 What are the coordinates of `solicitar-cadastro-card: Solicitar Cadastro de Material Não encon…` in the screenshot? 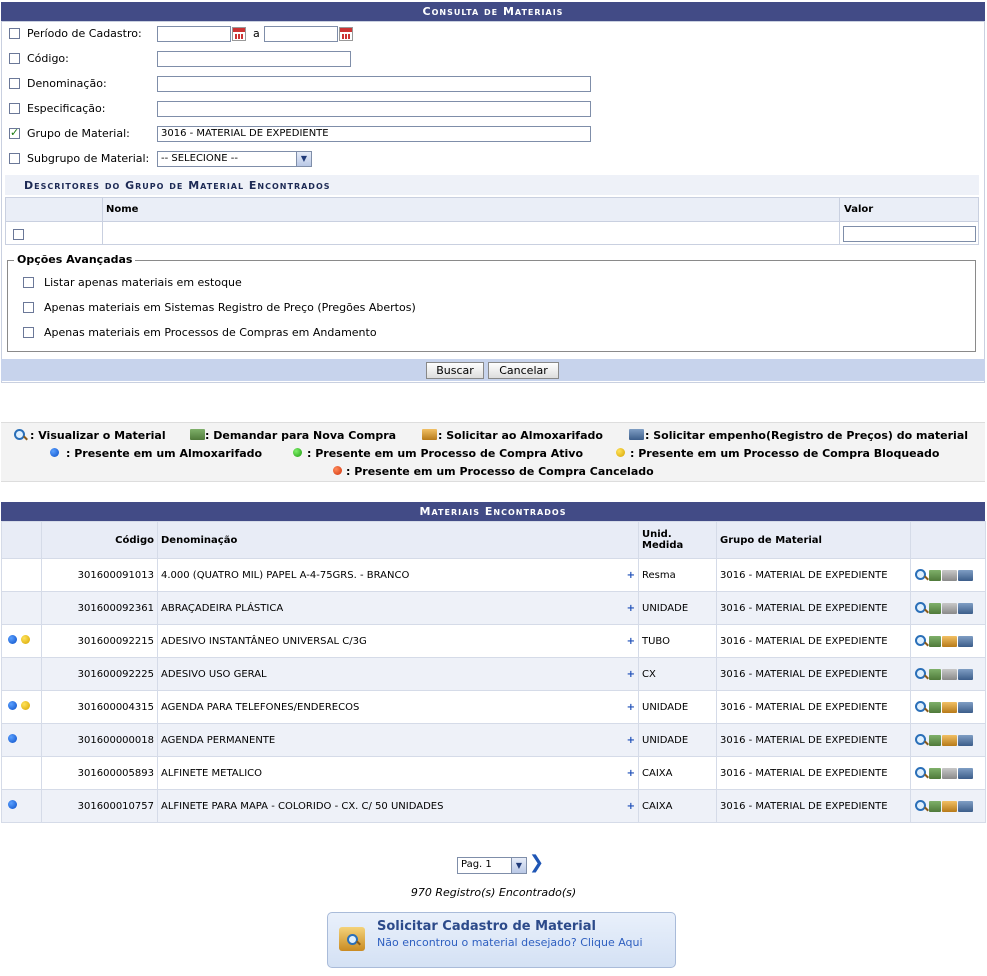 It's located at (501, 940).